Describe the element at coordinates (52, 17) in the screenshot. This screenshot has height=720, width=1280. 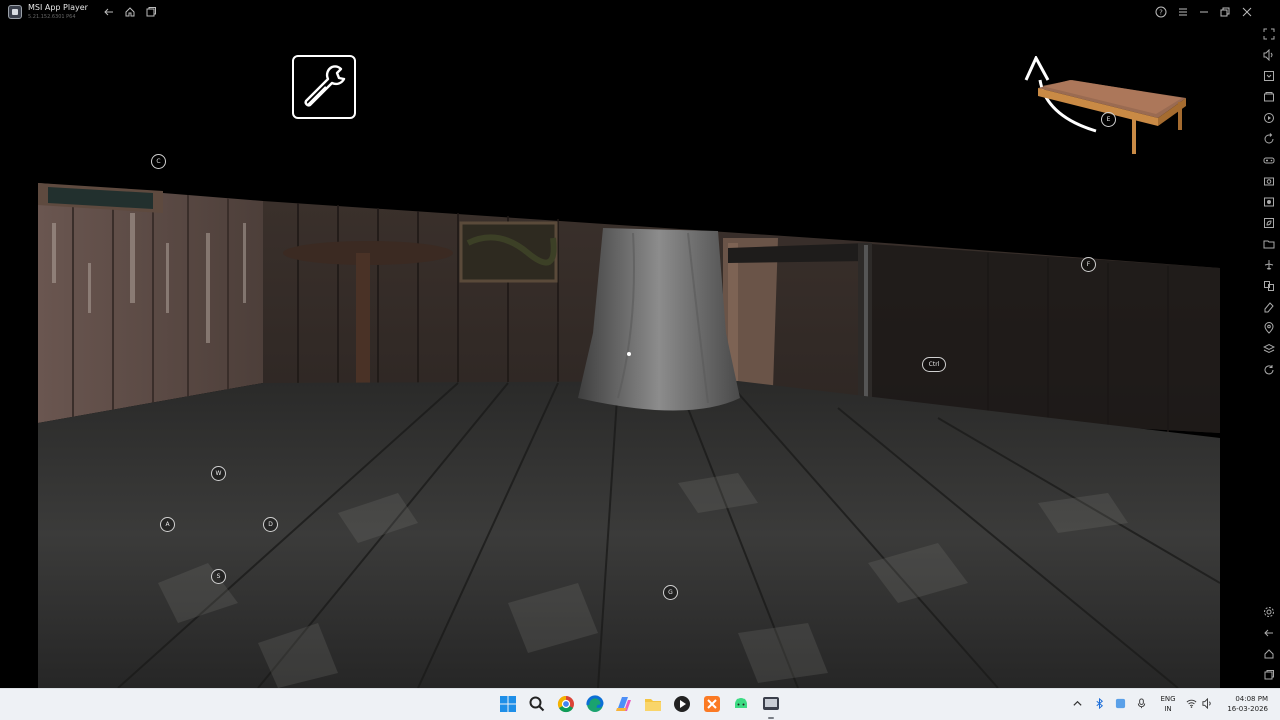
I see `app-version: 5.21.152.6301 P64` at that location.